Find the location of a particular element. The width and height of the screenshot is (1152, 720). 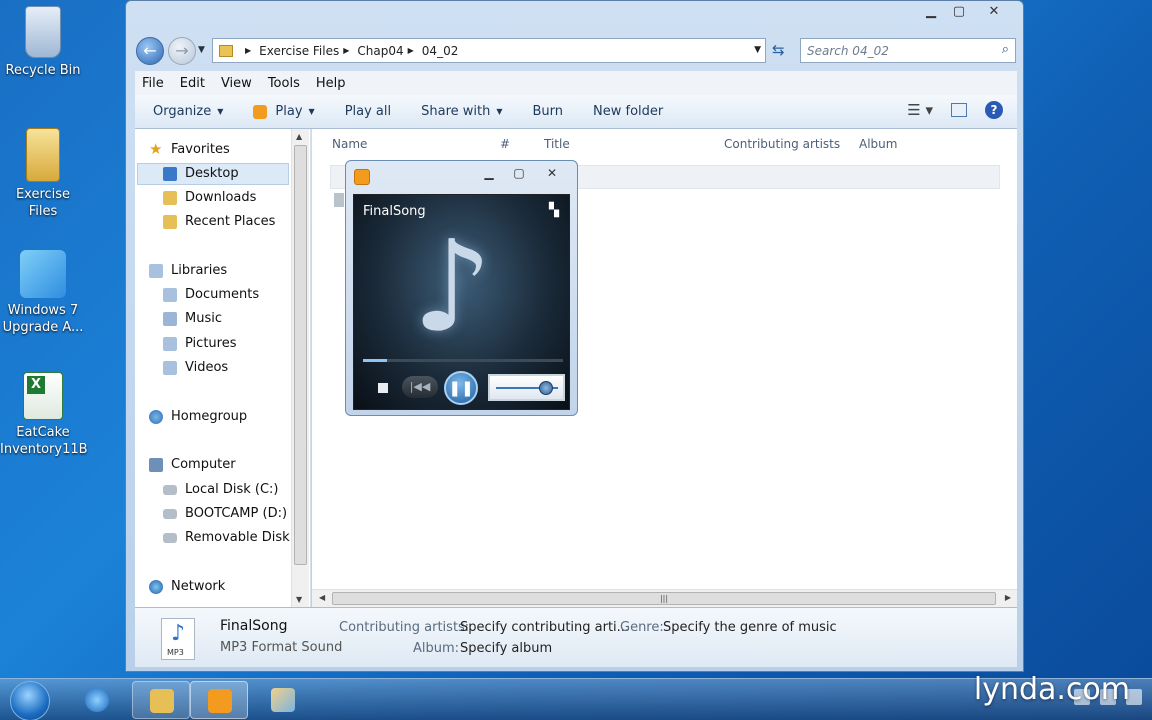

removable-disk-icon is located at coordinates (170, 537).